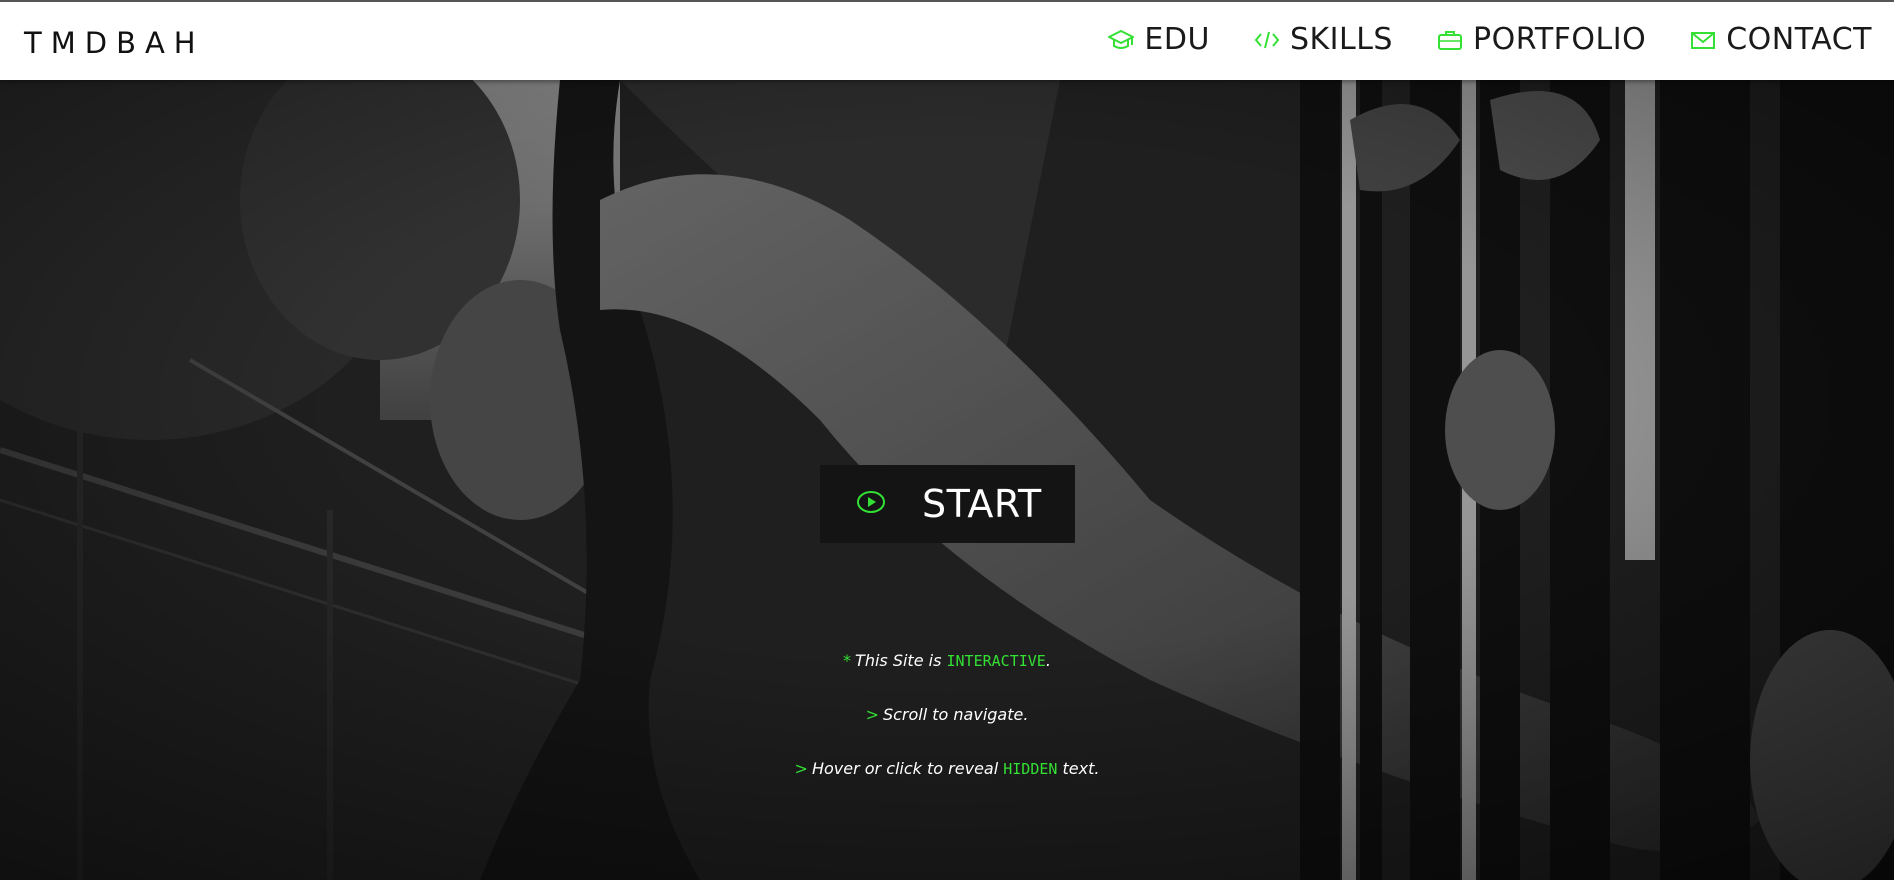  I want to click on graduation-cap-icon, so click(1121, 40).